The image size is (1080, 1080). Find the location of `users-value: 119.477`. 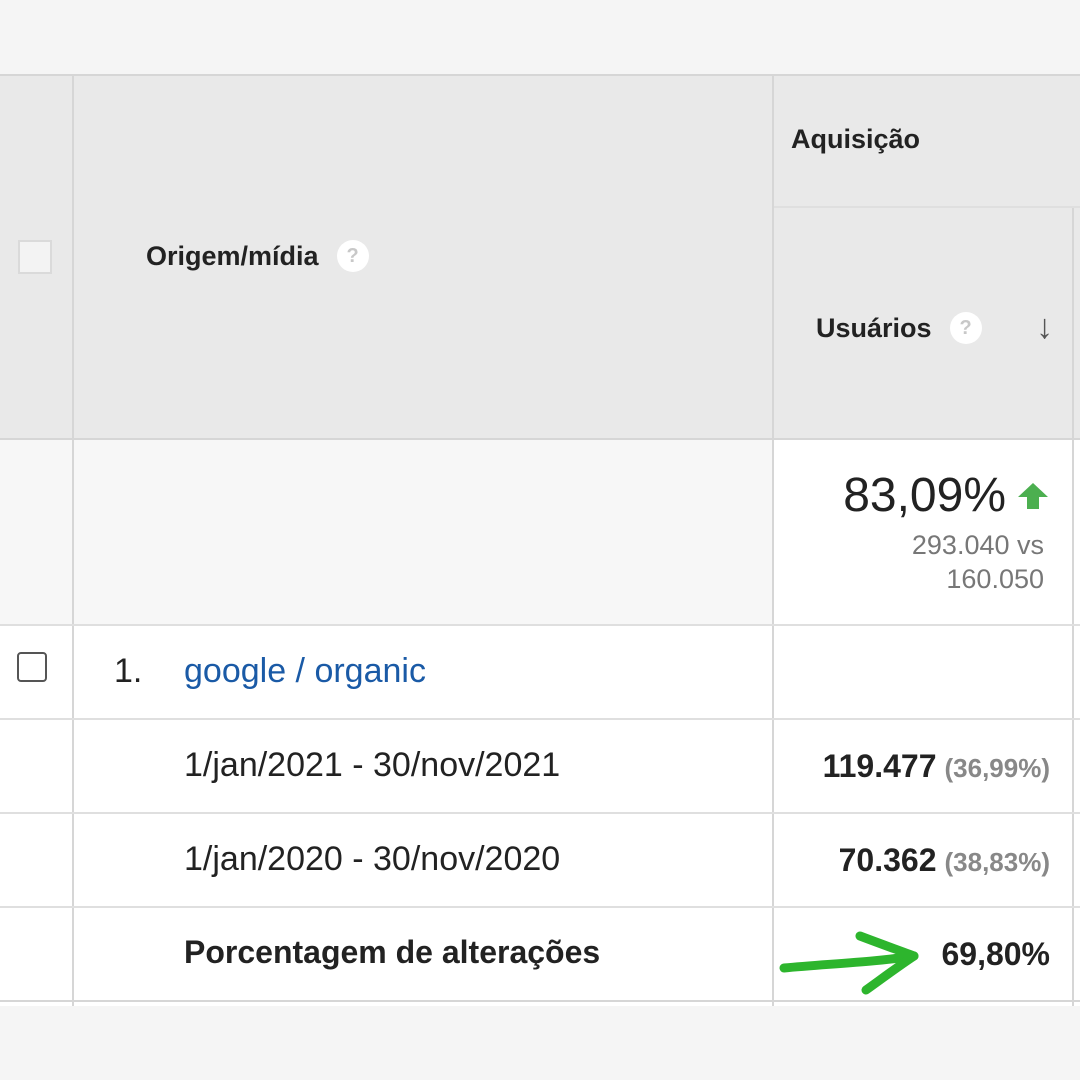

users-value: 119.477 is located at coordinates (879, 766).